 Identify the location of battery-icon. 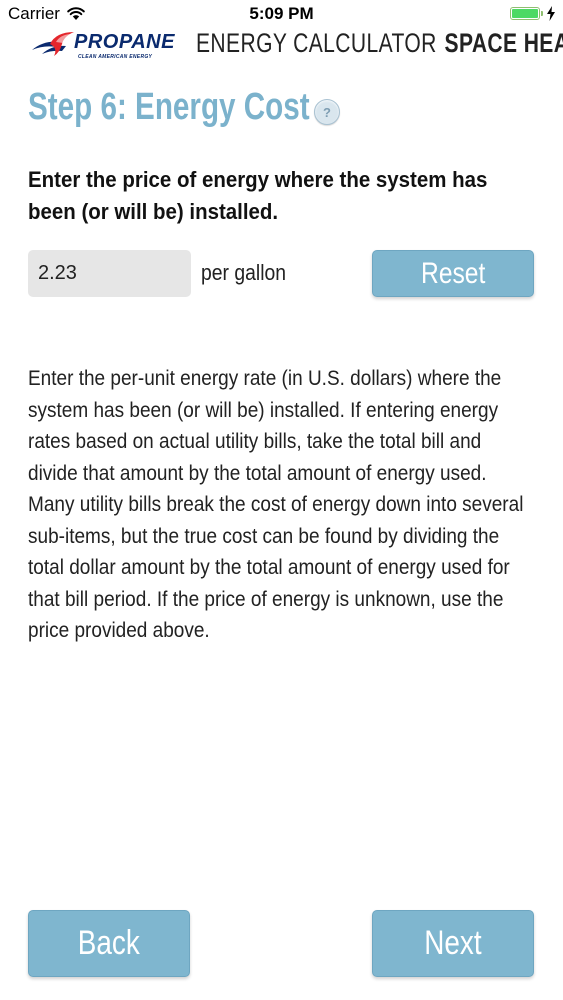
(525, 13).